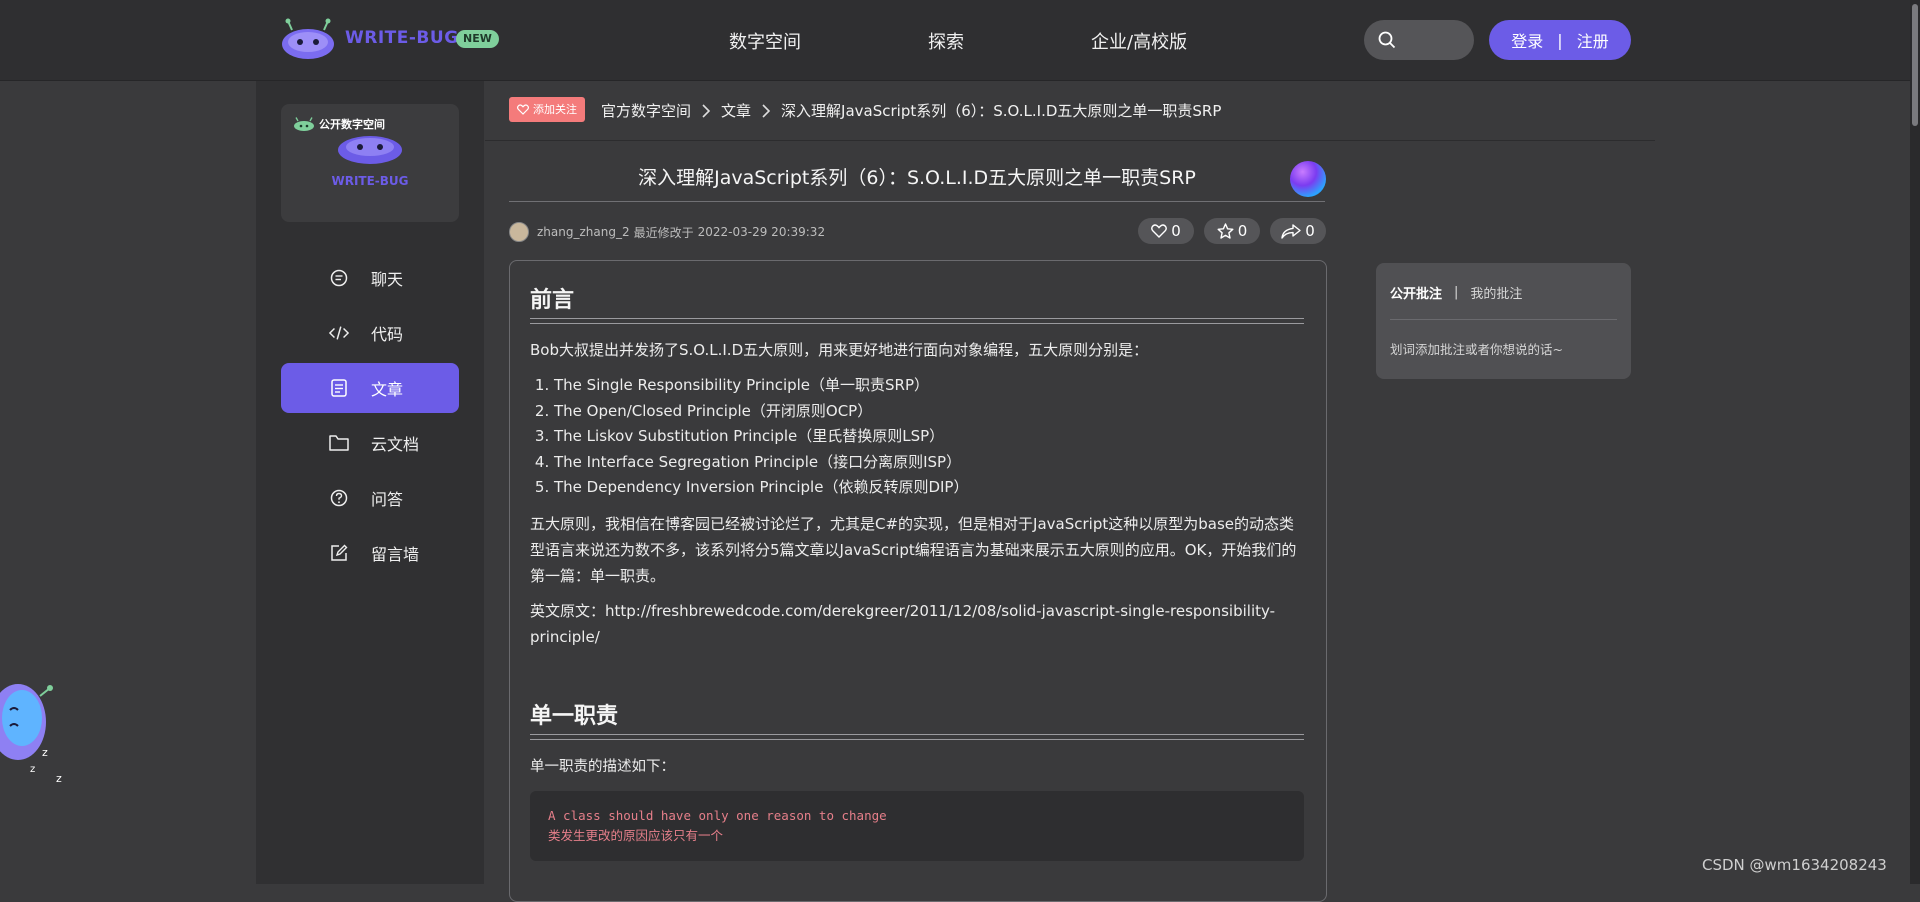  Describe the element at coordinates (941, 412) in the screenshot. I see `list-item: The Open/Closed Principle（开闭原则OCP）` at that location.